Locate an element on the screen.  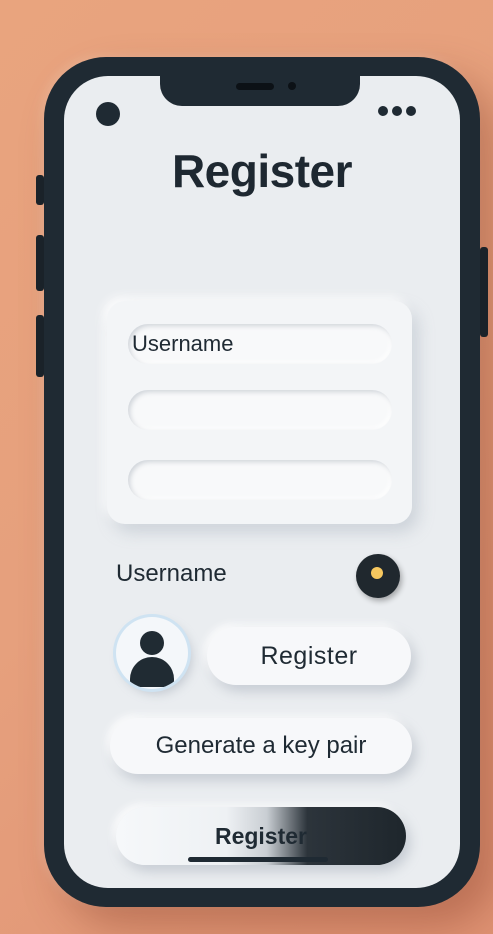
side-button-silent is located at coordinates (40, 190).